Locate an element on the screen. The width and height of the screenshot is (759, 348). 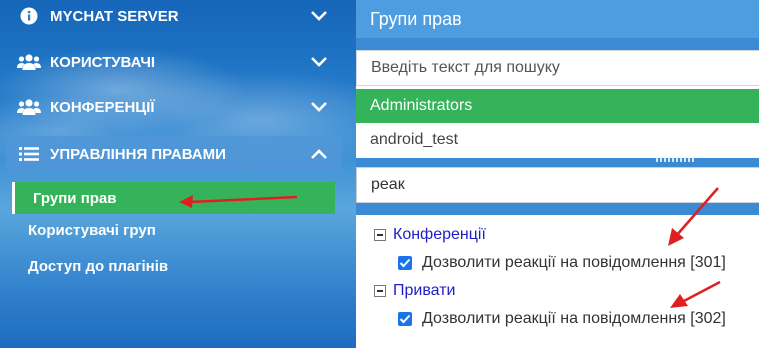
tree-category: Конференції is located at coordinates (430, 235).